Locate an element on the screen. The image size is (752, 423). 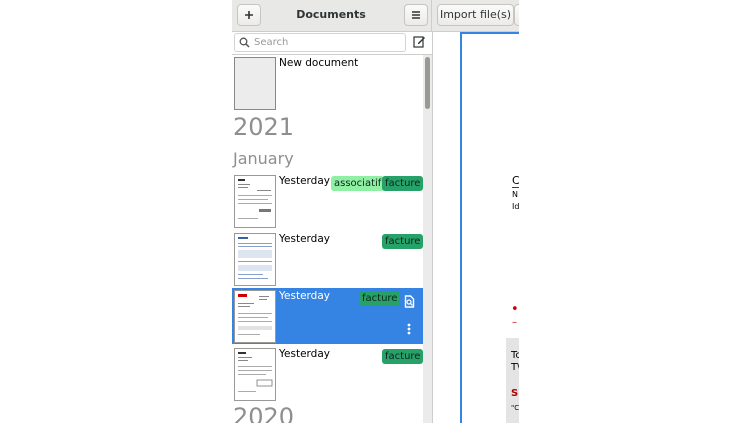
add-button is located at coordinates (249, 15).